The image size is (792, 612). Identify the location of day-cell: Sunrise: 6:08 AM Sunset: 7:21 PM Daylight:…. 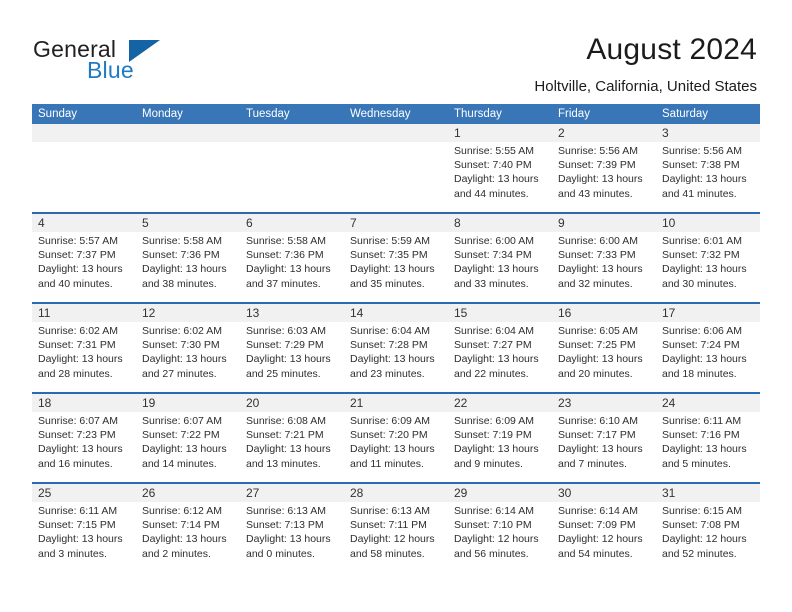
(292, 447).